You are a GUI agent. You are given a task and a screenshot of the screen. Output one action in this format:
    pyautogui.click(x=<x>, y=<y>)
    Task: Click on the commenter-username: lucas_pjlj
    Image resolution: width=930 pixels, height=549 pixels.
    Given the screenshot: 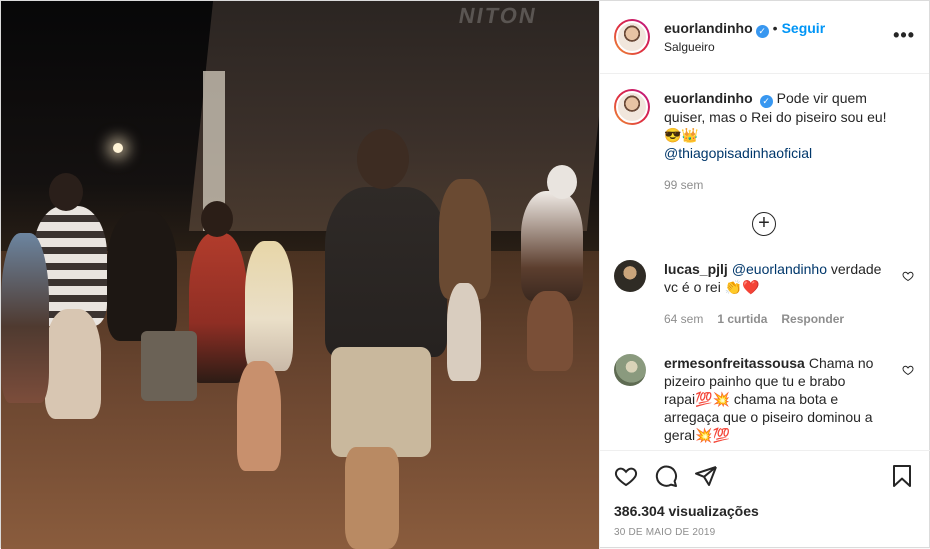 What is the action you would take?
    pyautogui.click(x=696, y=269)
    